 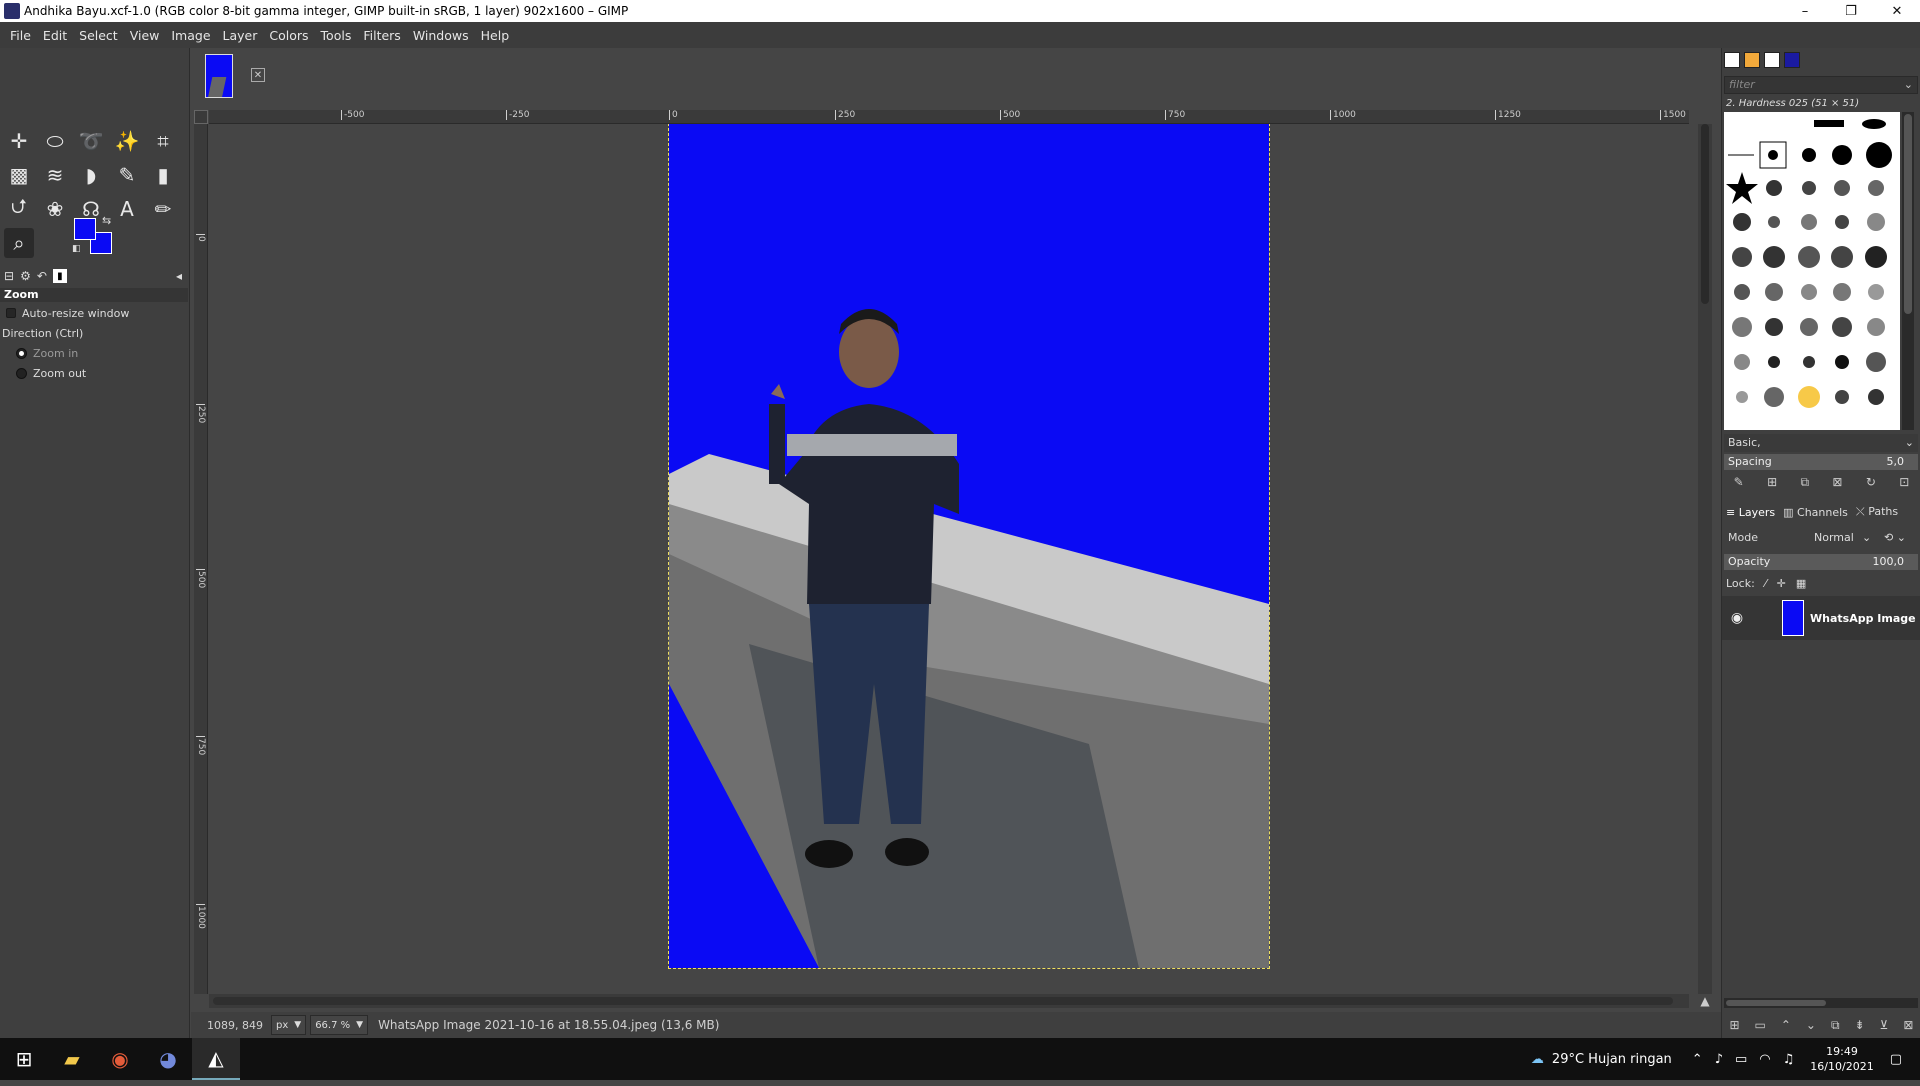 What do you see at coordinates (55, 175) in the screenshot?
I see `warp-transform-icon: ≋` at bounding box center [55, 175].